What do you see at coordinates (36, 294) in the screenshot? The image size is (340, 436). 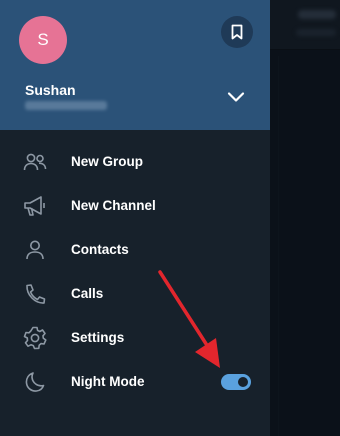 I see `phone-icon` at bounding box center [36, 294].